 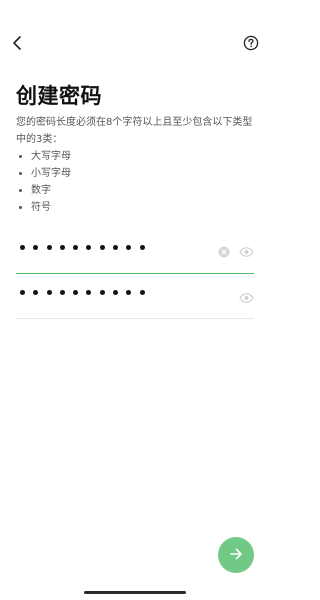 I want to click on help-button, so click(x=251, y=45).